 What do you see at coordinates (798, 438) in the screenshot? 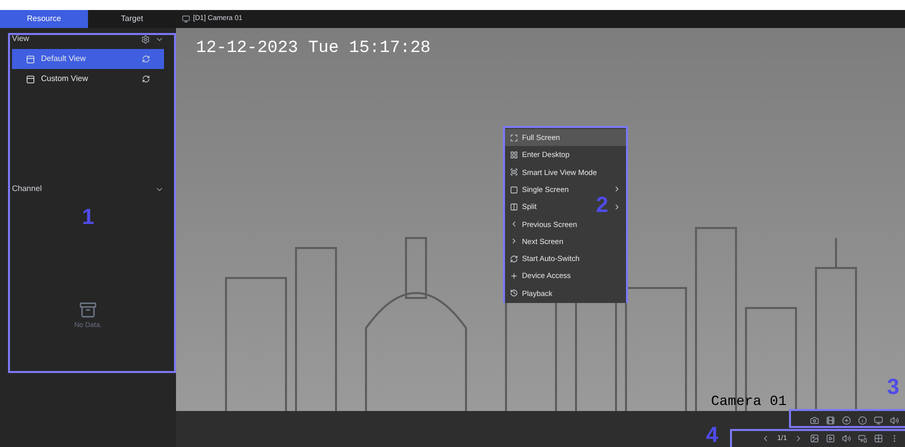
I see `next-page-icon` at bounding box center [798, 438].